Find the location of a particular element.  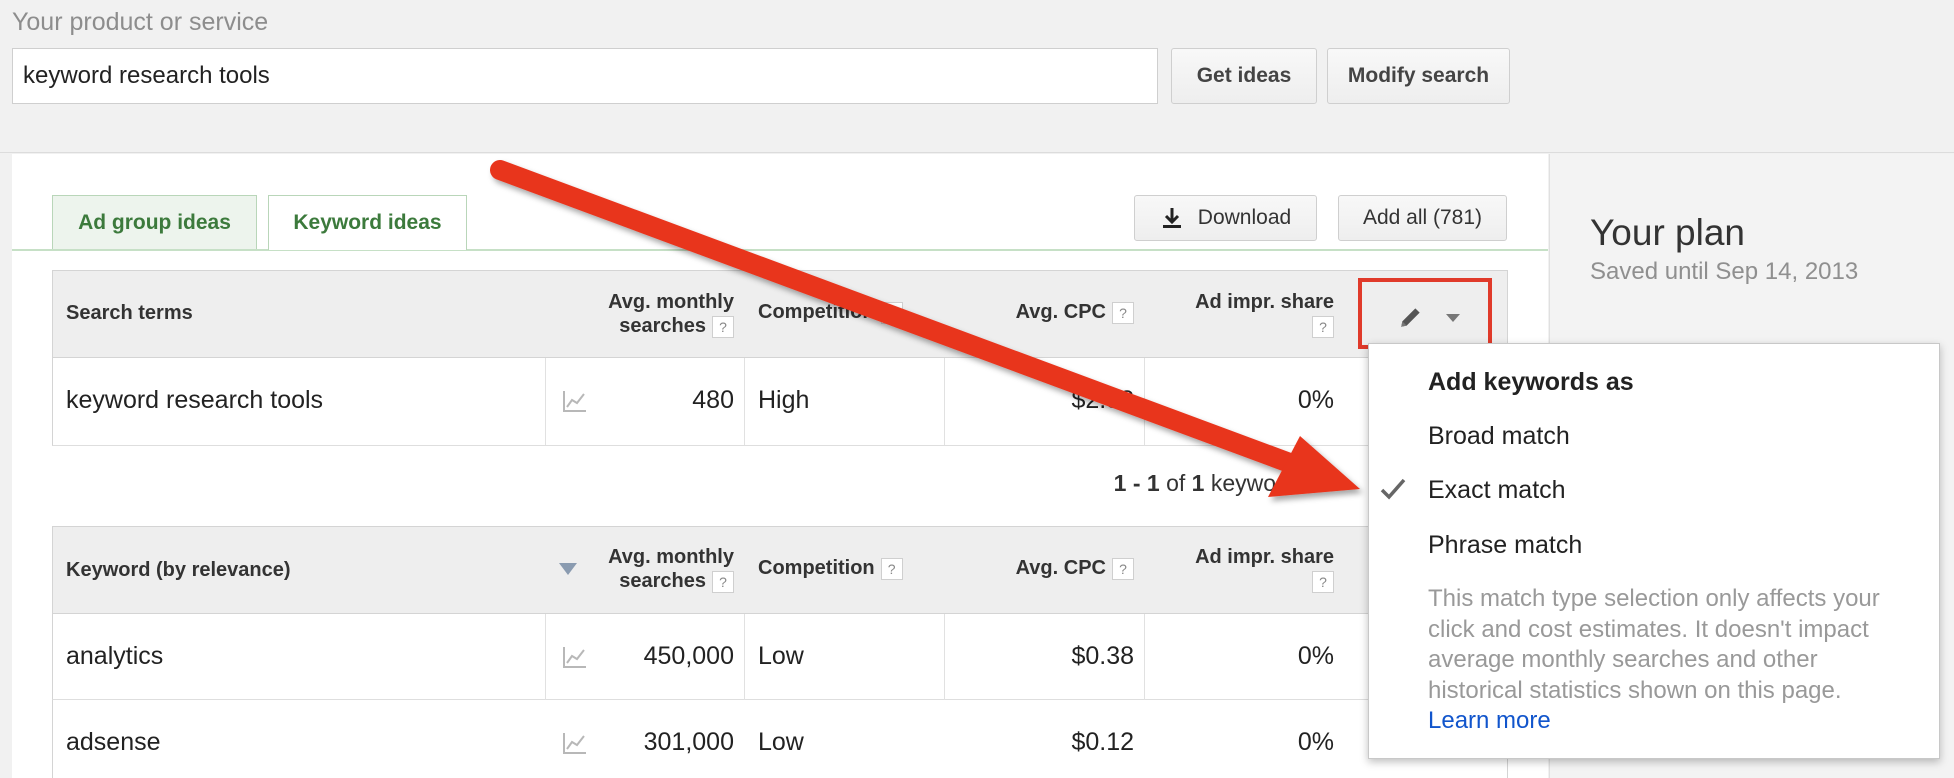

learn-more-link: Learn more is located at coordinates (1489, 720).